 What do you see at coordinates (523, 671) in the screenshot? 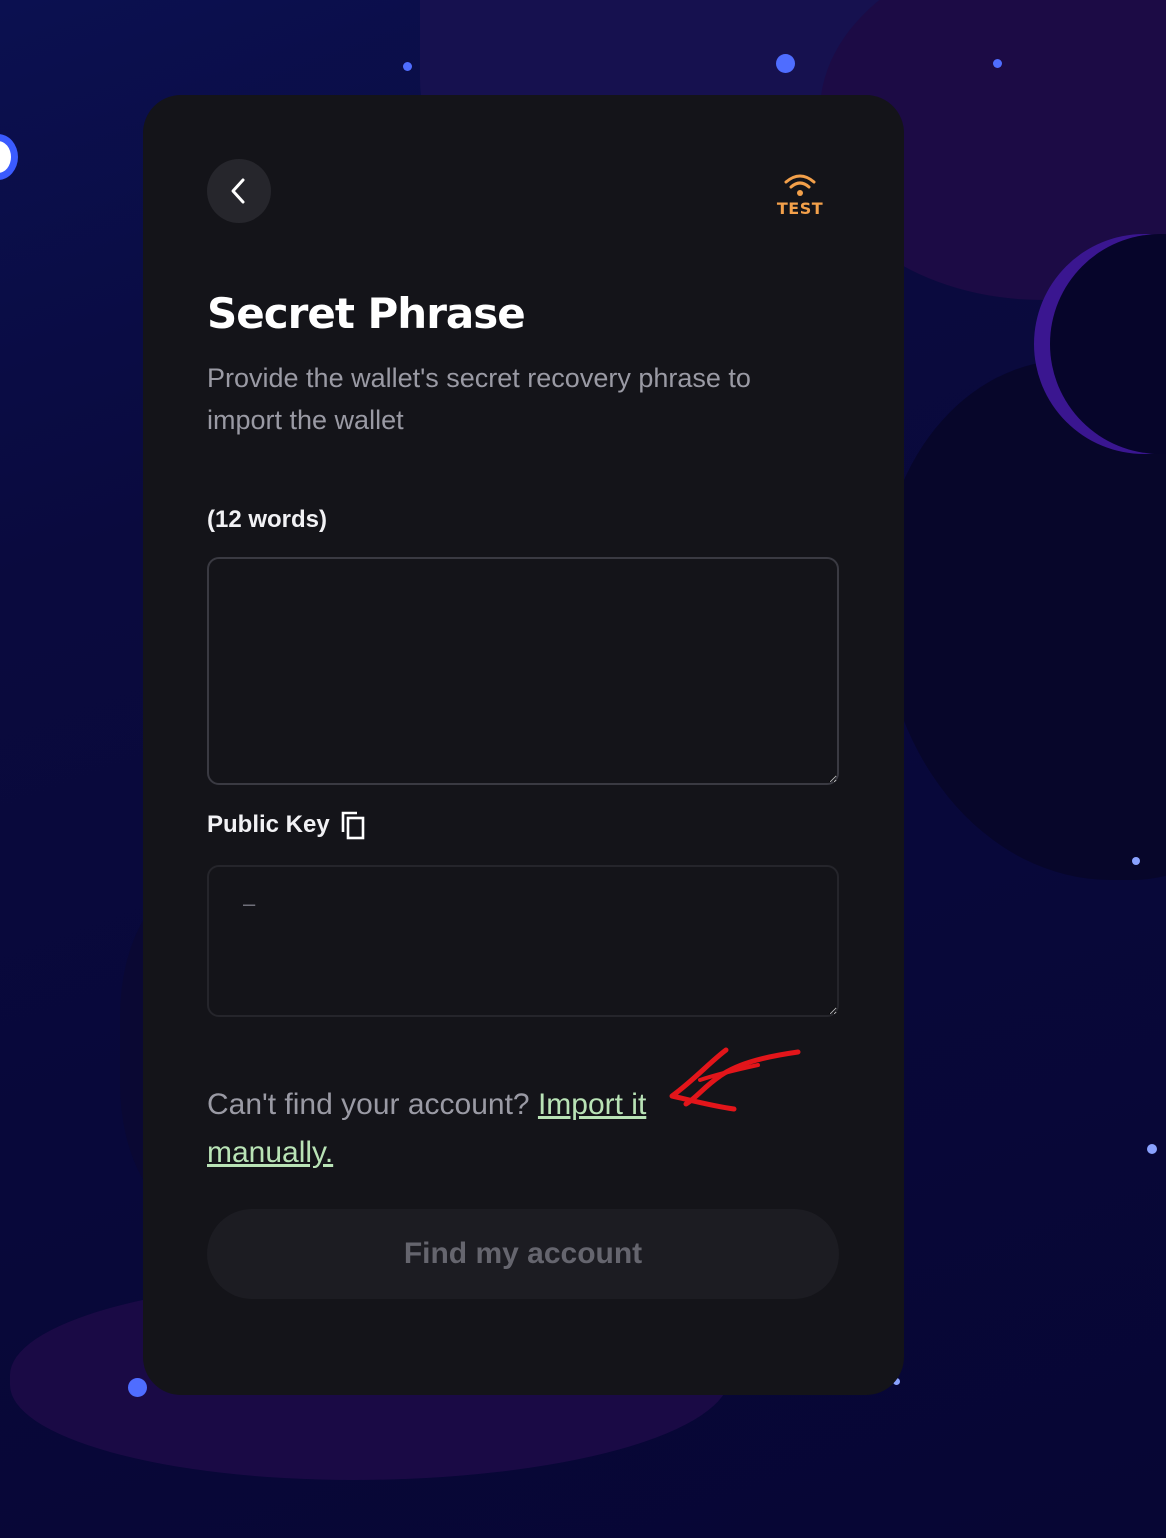
I see `secret-phrase-input` at bounding box center [523, 671].